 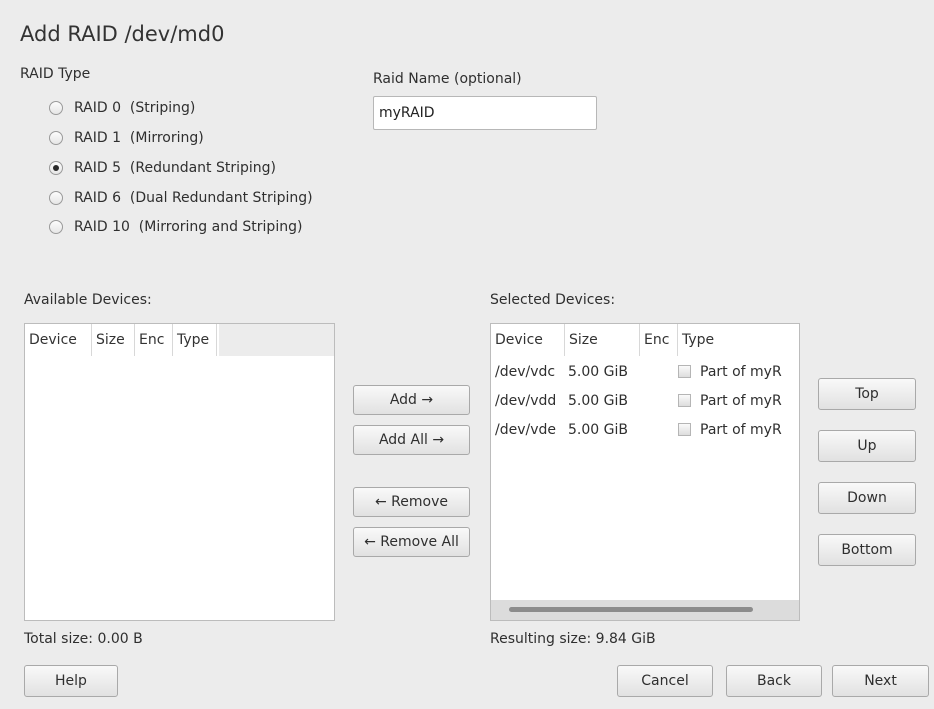 I want to click on raid-type-label: RAID Type, so click(x=55, y=74).